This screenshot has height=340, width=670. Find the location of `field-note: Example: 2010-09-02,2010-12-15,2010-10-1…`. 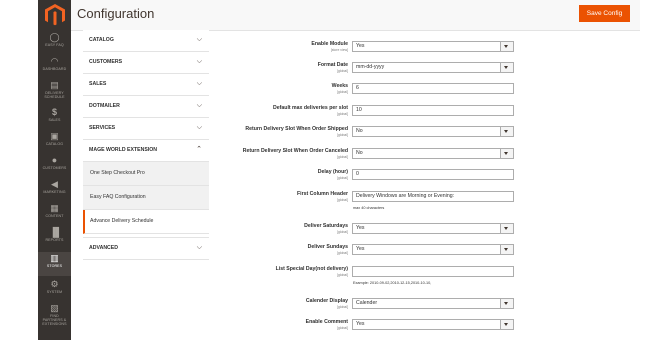

field-note: Example: 2010-09-02,2010-12-15,2010-10-1… is located at coordinates (392, 283).